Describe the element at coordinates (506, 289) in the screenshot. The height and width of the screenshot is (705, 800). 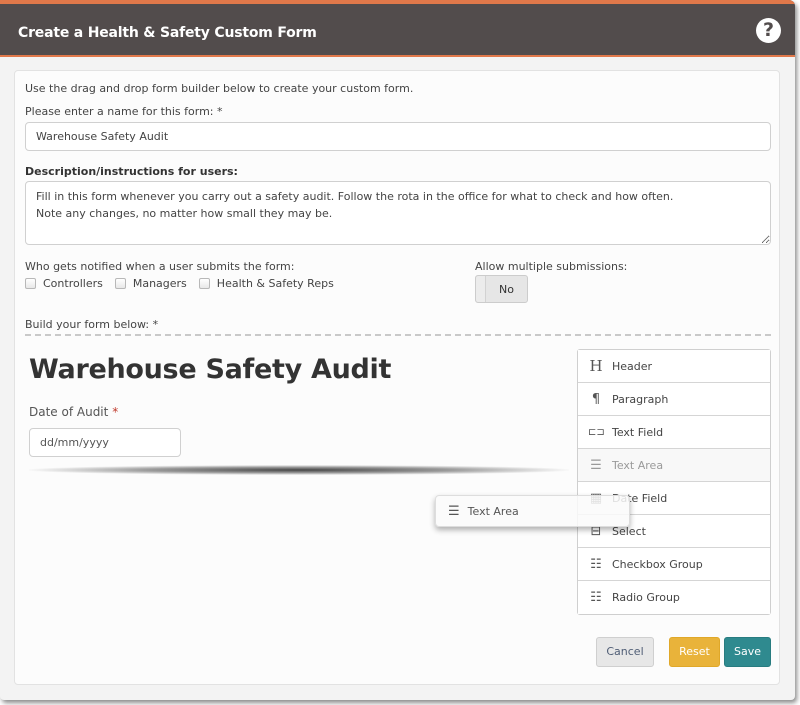
I see `toggle-value: No` at that location.